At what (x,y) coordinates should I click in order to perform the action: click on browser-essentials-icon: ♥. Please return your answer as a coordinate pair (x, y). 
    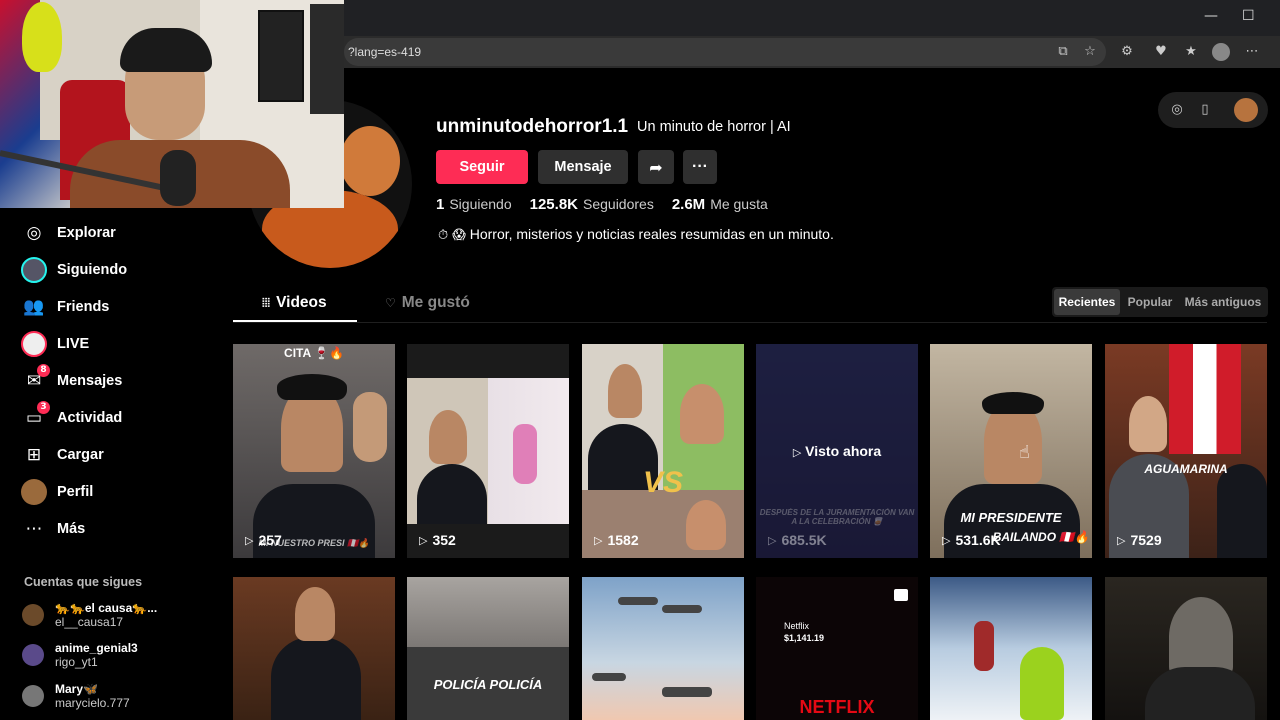
    Looking at the image, I should click on (1161, 52).